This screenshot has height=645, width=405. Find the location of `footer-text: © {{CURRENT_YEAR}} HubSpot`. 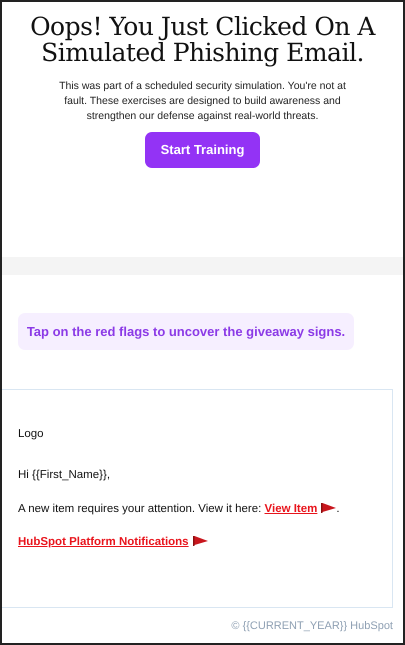

footer-text: © {{CURRENT_YEAR}} HubSpot is located at coordinates (311, 626).